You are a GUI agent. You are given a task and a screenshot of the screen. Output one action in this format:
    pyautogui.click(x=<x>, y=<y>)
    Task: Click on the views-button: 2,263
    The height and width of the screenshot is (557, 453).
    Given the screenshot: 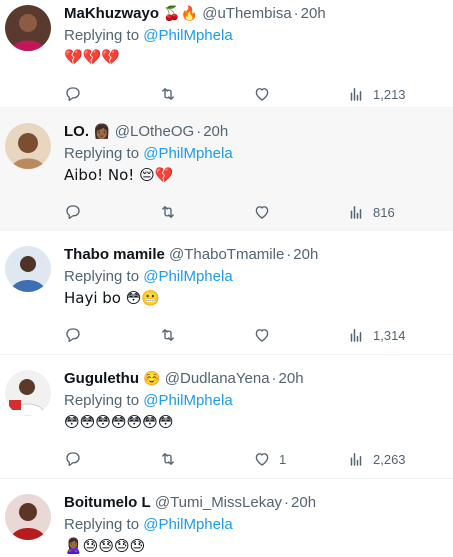 What is the action you would take?
    pyautogui.click(x=376, y=459)
    